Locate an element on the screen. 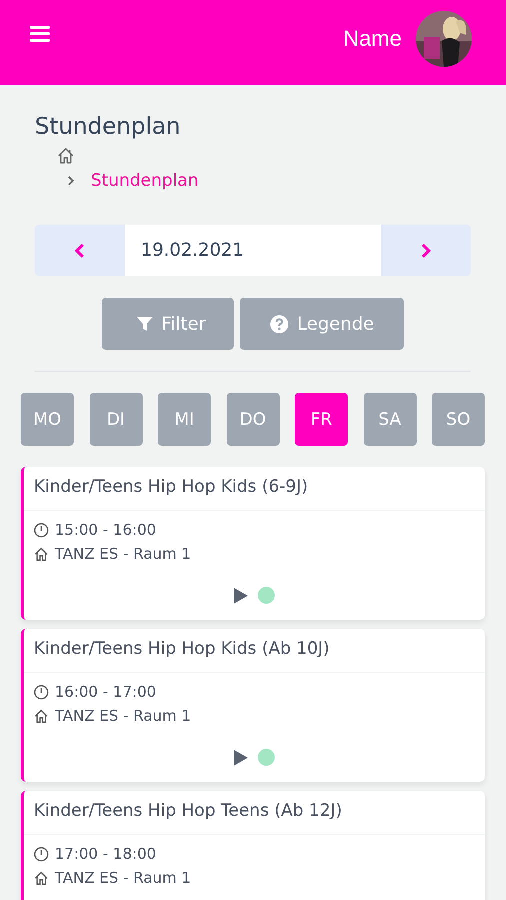 The image size is (506, 900). day-tab: DO is located at coordinates (253, 419).